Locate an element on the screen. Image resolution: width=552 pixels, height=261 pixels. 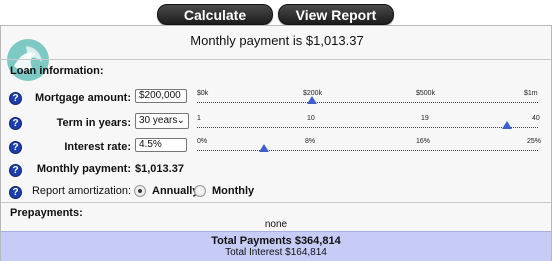
loan-info-title: Loan information: is located at coordinates (57, 71).